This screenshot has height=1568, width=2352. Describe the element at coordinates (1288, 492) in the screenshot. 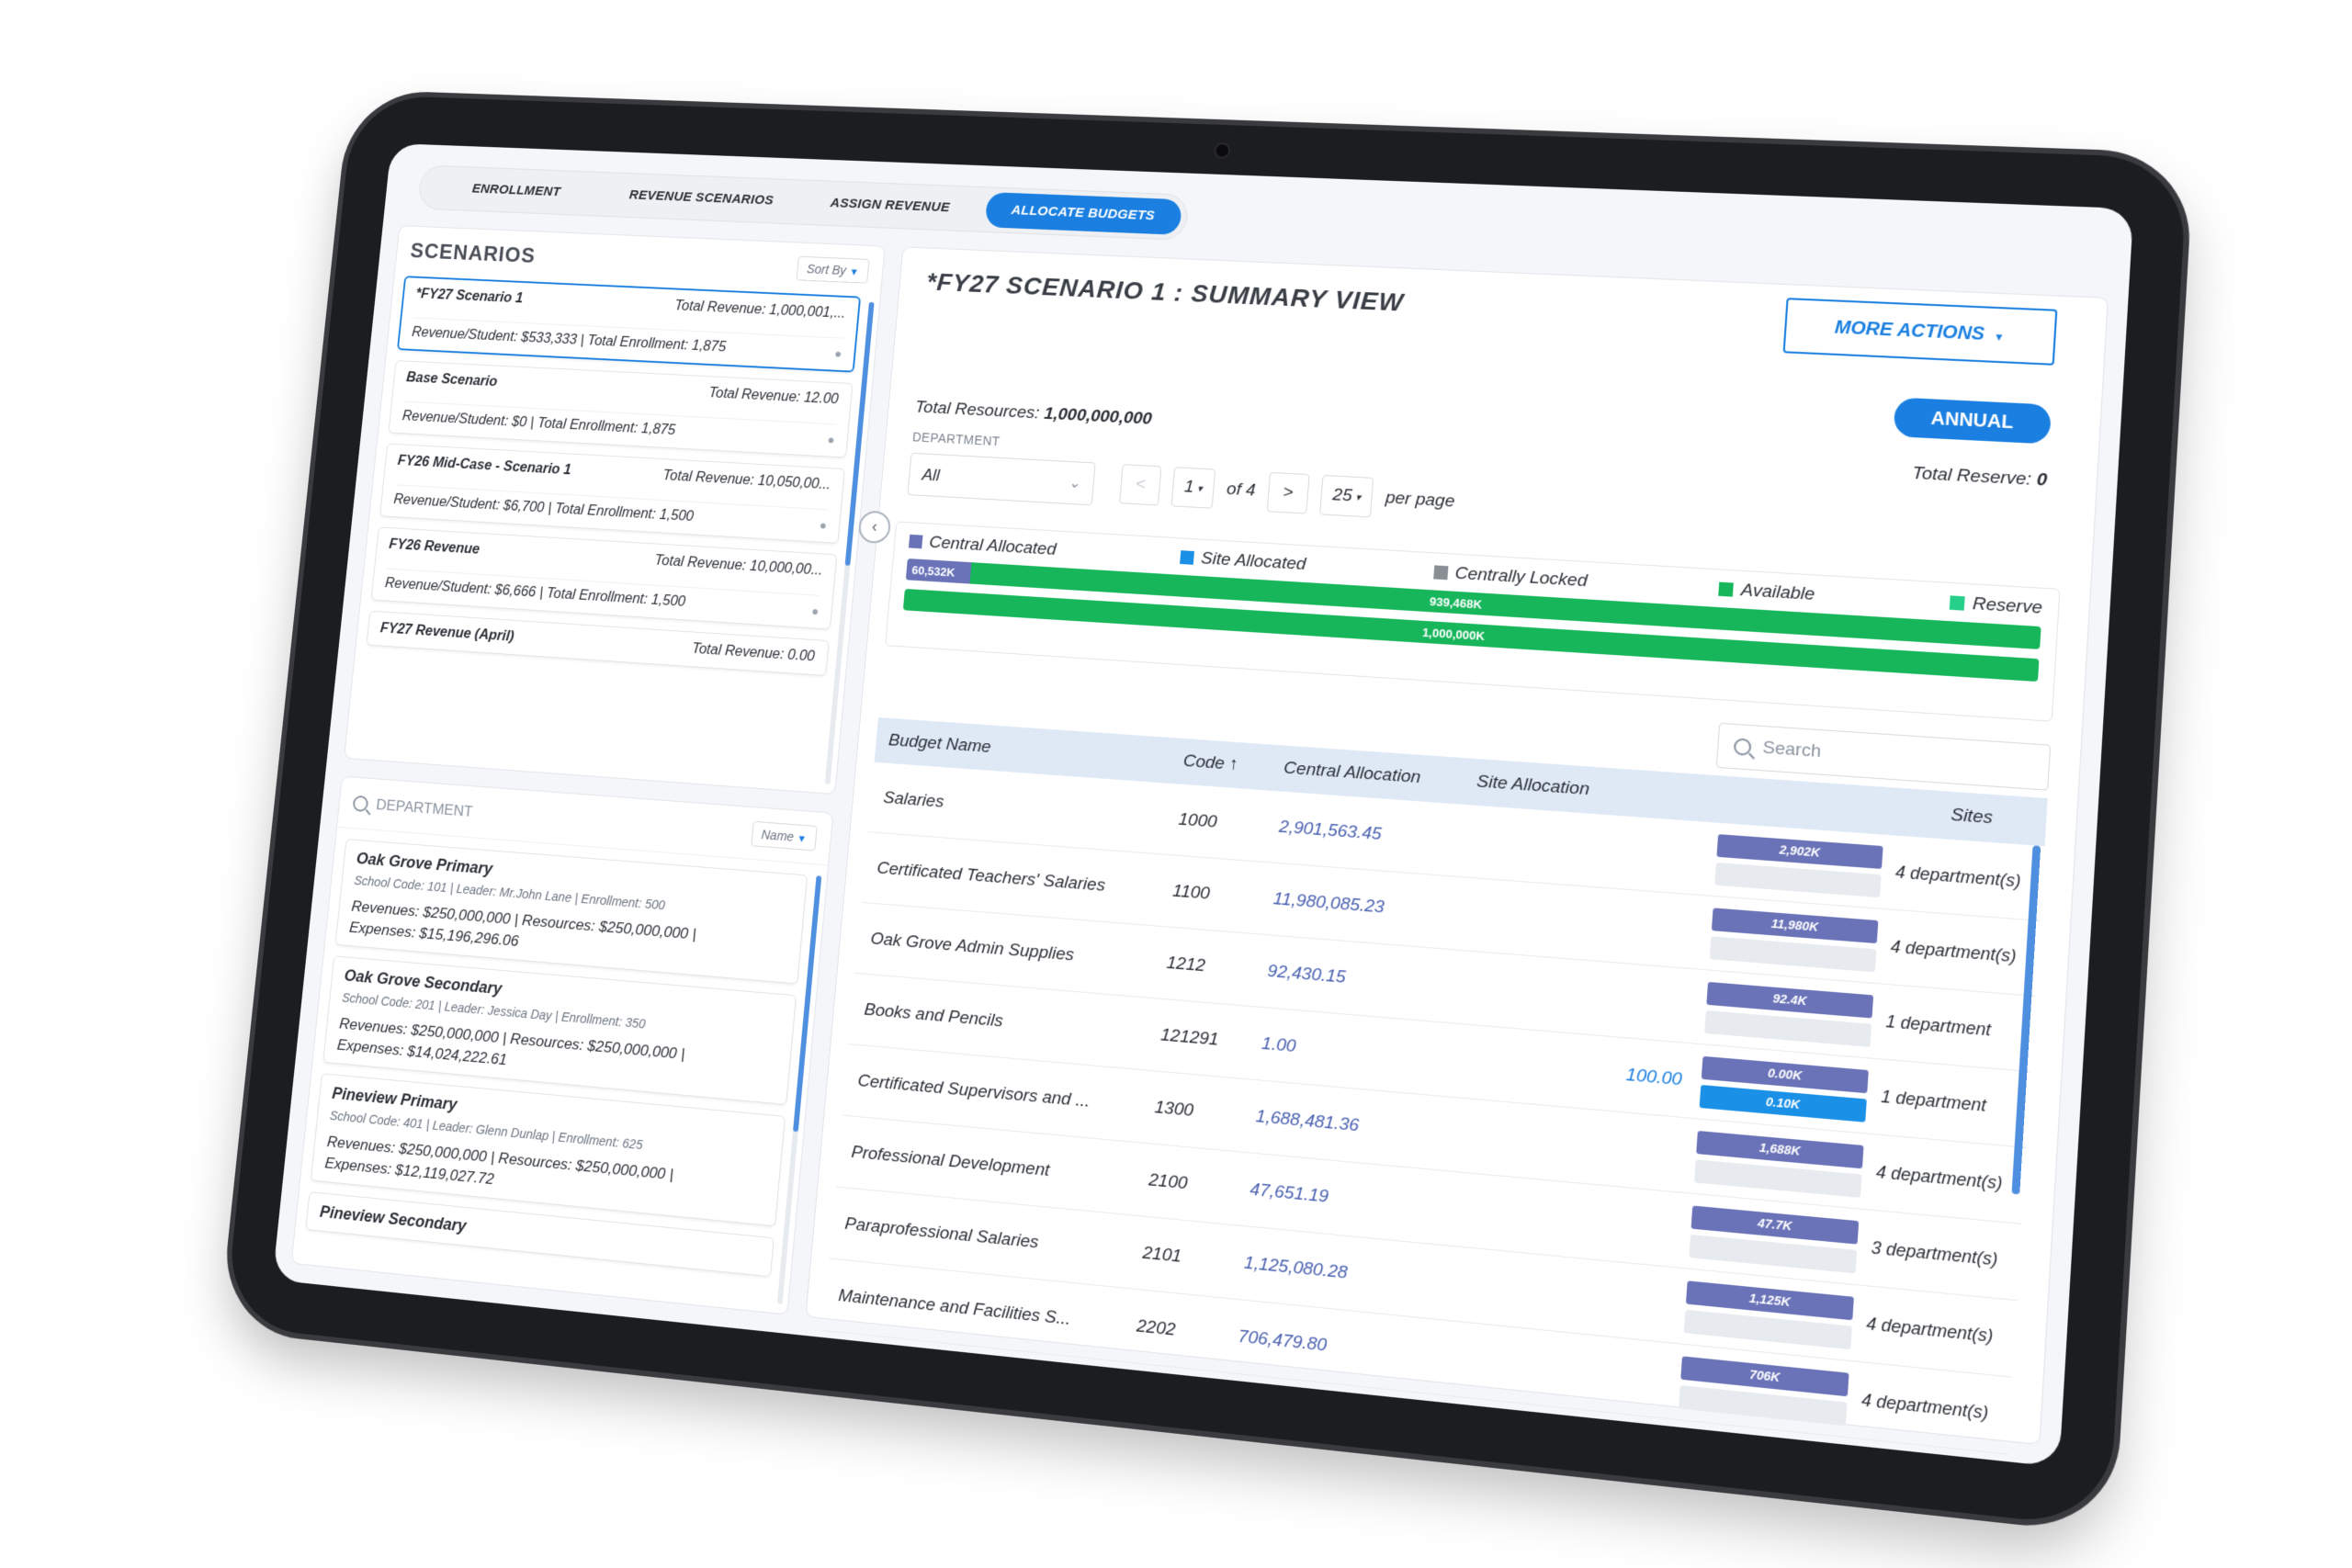

I see `next-page-button: >` at that location.